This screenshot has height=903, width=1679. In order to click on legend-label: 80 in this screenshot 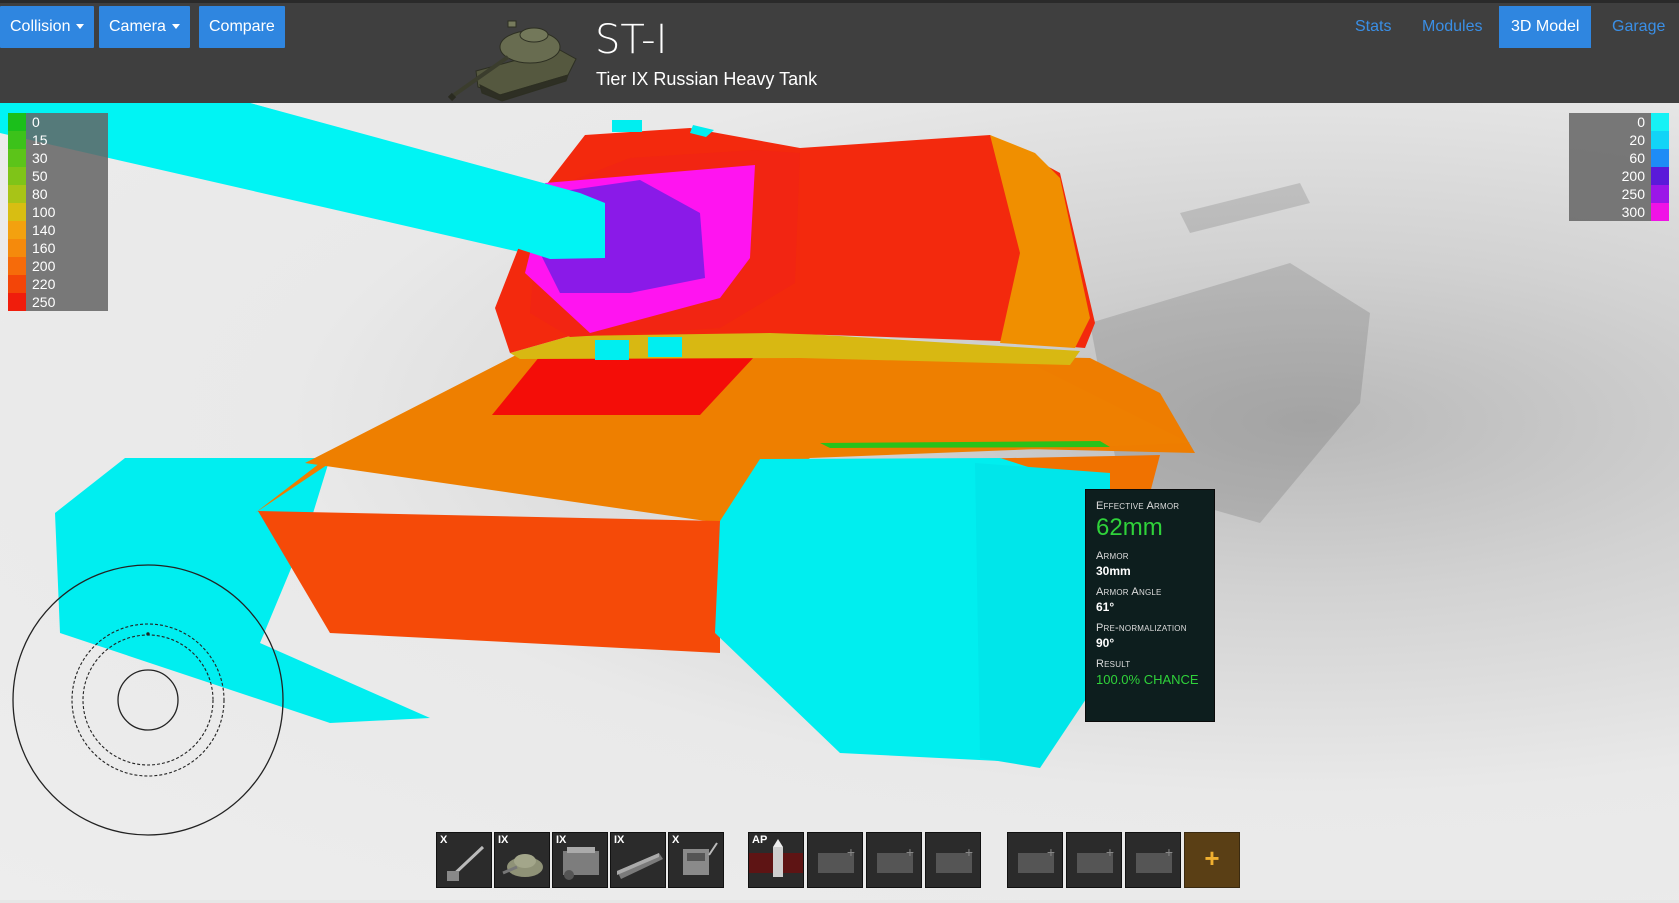, I will do `click(40, 194)`.